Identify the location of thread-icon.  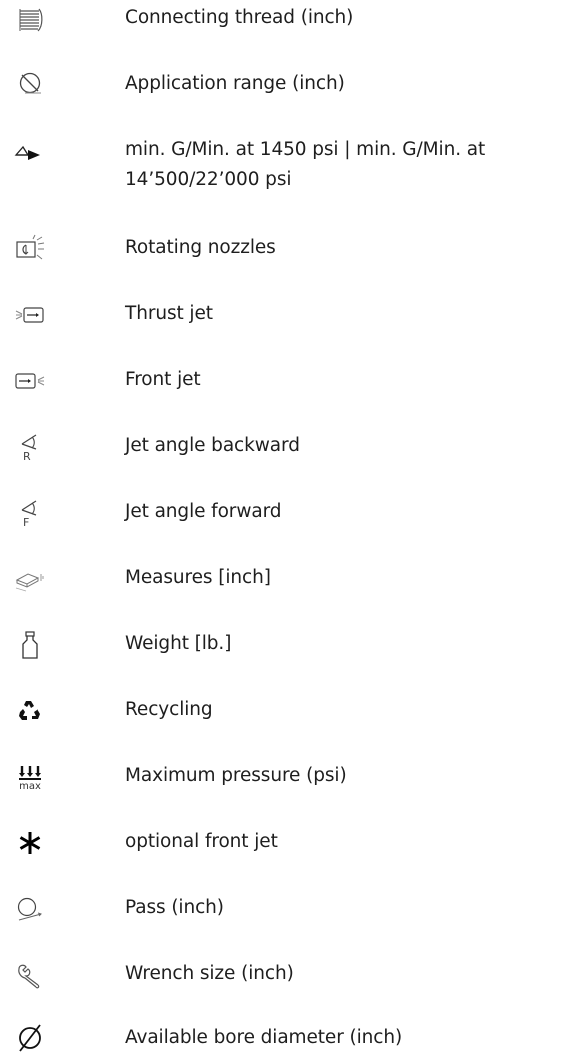
(30, 19).